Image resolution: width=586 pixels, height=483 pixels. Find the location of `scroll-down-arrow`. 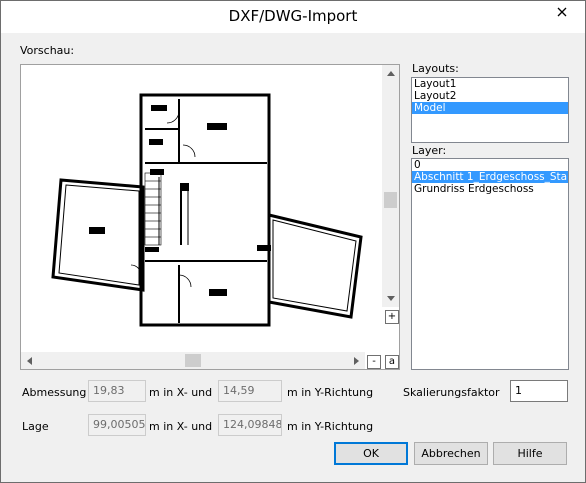

scroll-down-arrow is located at coordinates (390, 298).